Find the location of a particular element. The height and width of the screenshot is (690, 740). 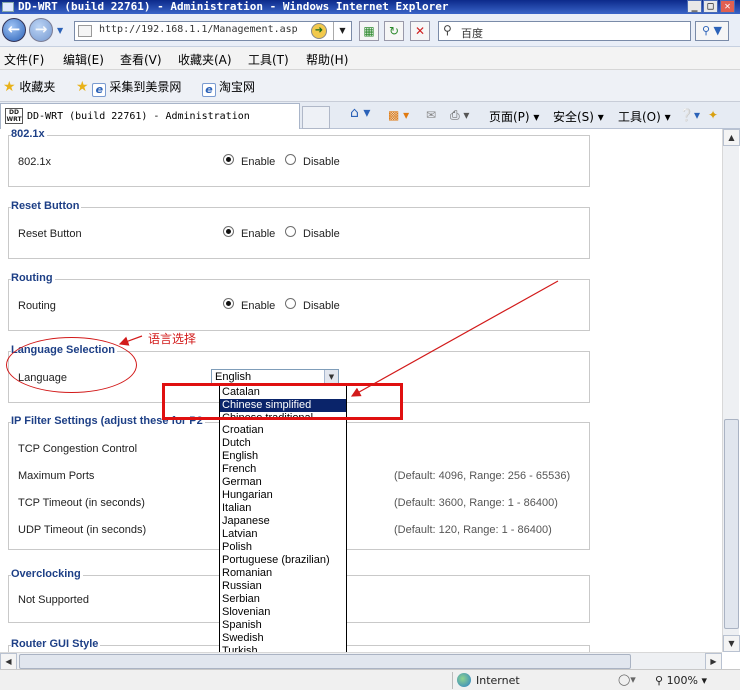

search-field: ⚲ 百度 is located at coordinates (564, 31).